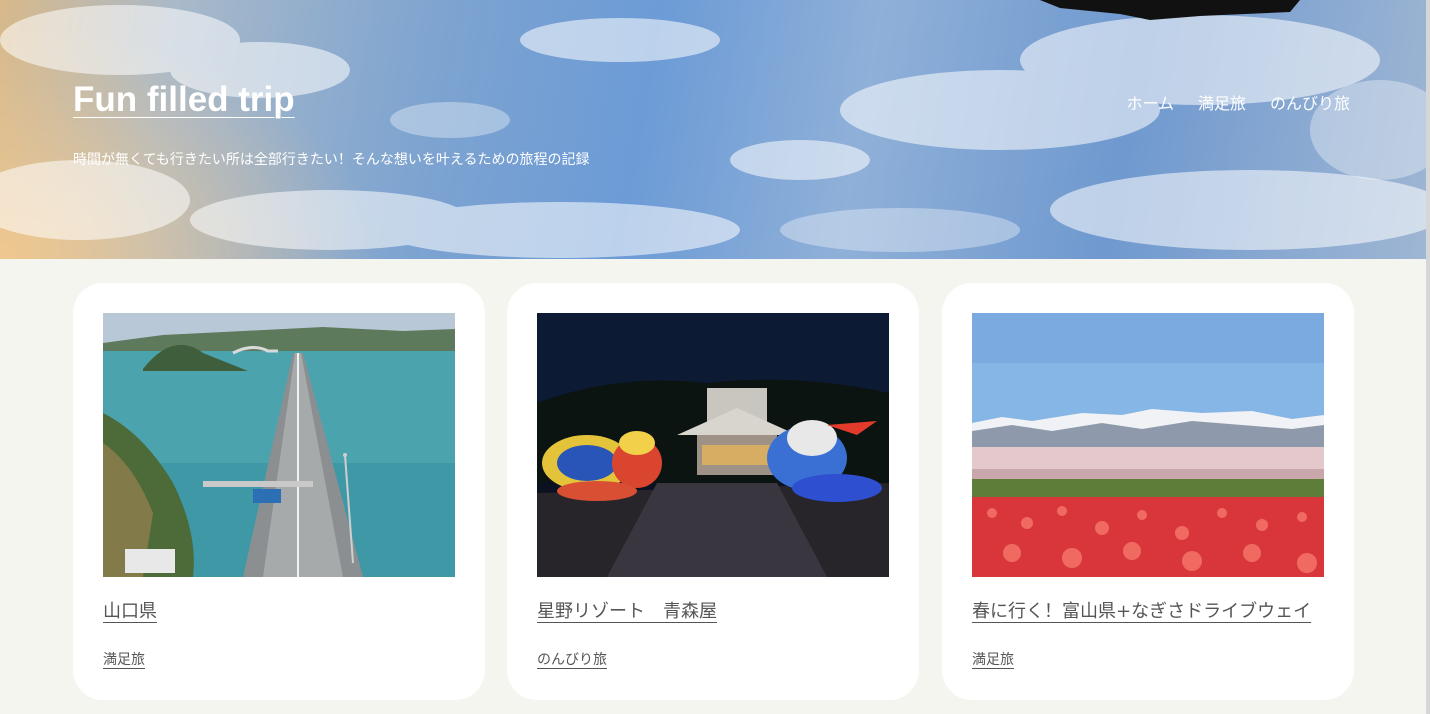 The height and width of the screenshot is (714, 1430). I want to click on nebuta-lanterns-night-photo, so click(713, 445).